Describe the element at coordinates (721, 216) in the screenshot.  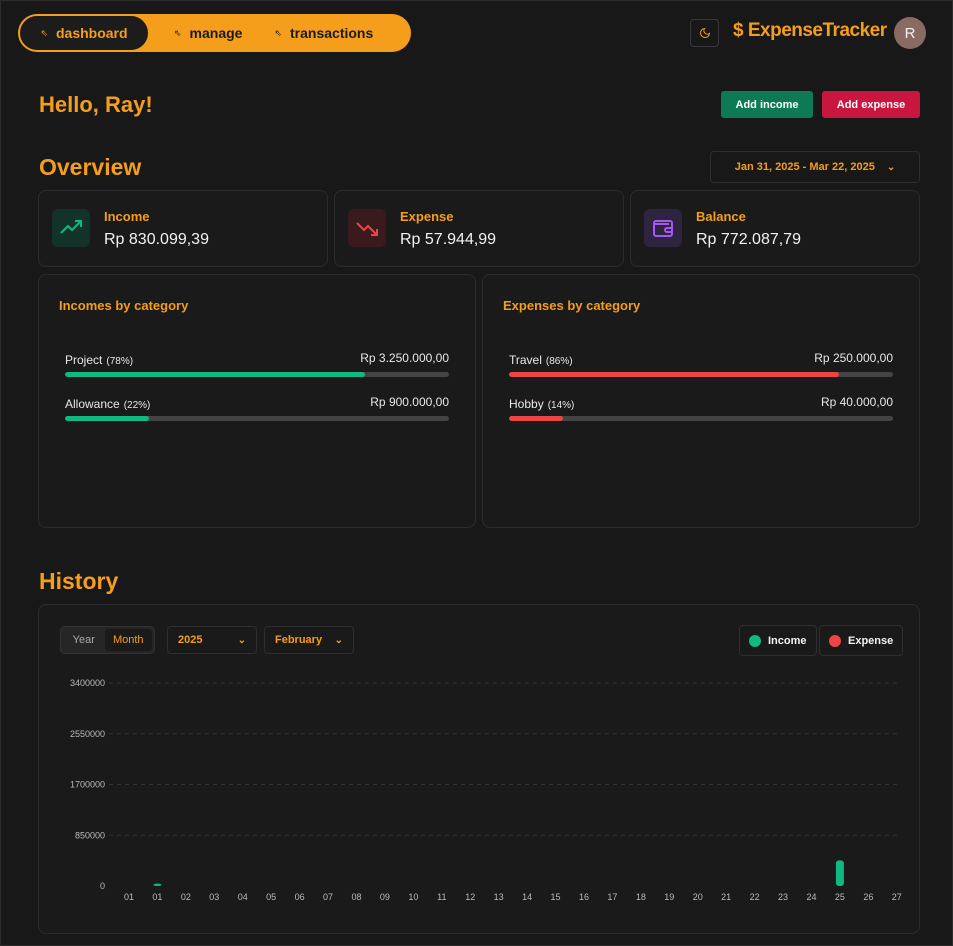
I see `stat-label: Balance` at that location.